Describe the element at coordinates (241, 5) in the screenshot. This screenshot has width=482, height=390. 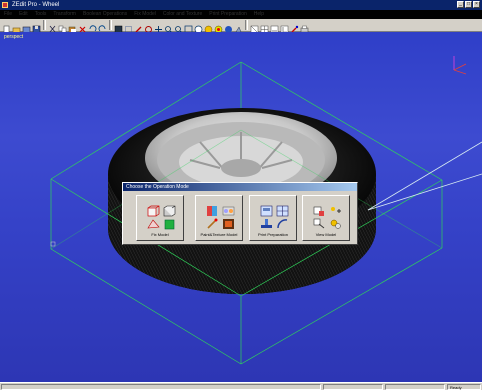
I see `title-bar: ZEdit Pro - Wheel _ □ ×` at that location.